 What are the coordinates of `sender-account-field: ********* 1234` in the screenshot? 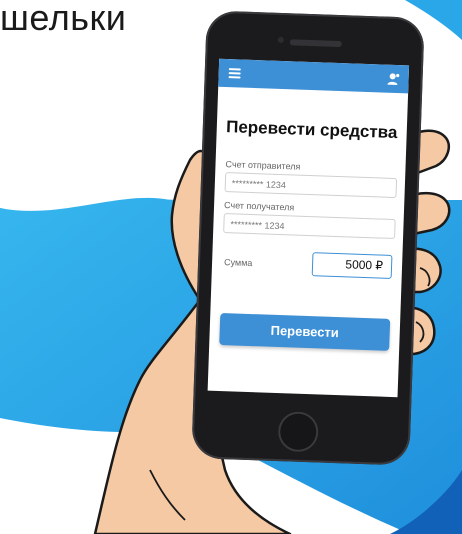 It's located at (311, 185).